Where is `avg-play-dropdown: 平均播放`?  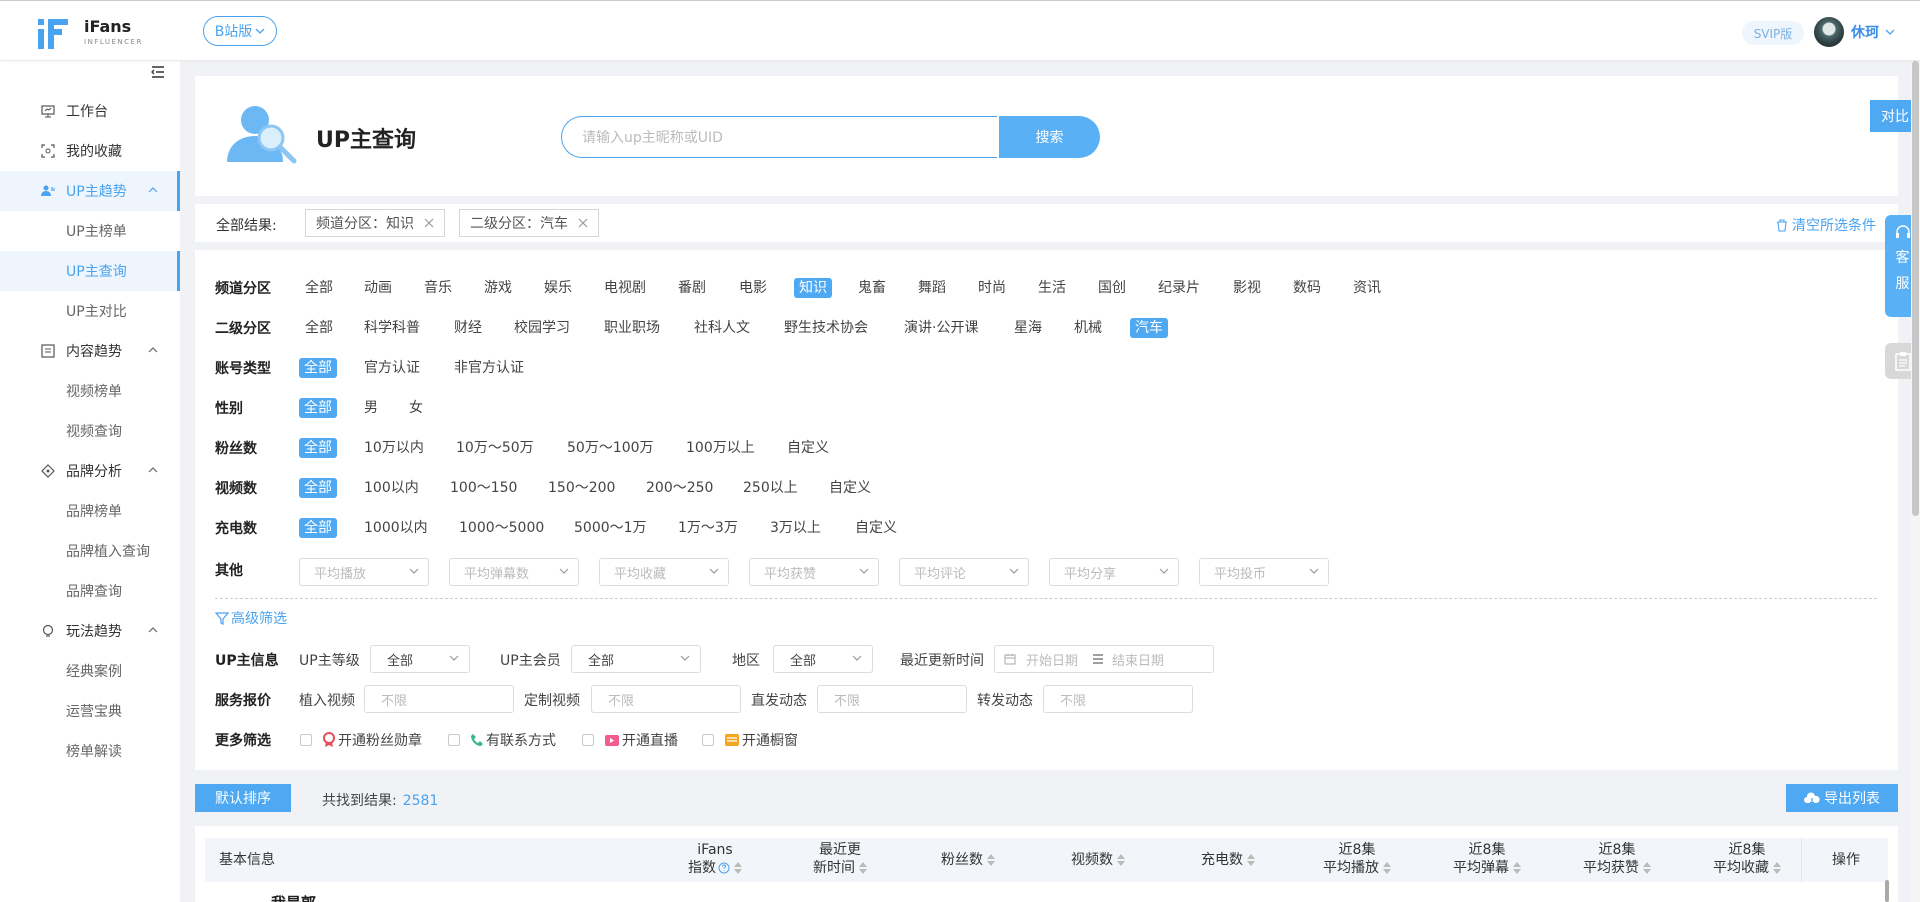
avg-play-dropdown: 平均播放 is located at coordinates (364, 572).